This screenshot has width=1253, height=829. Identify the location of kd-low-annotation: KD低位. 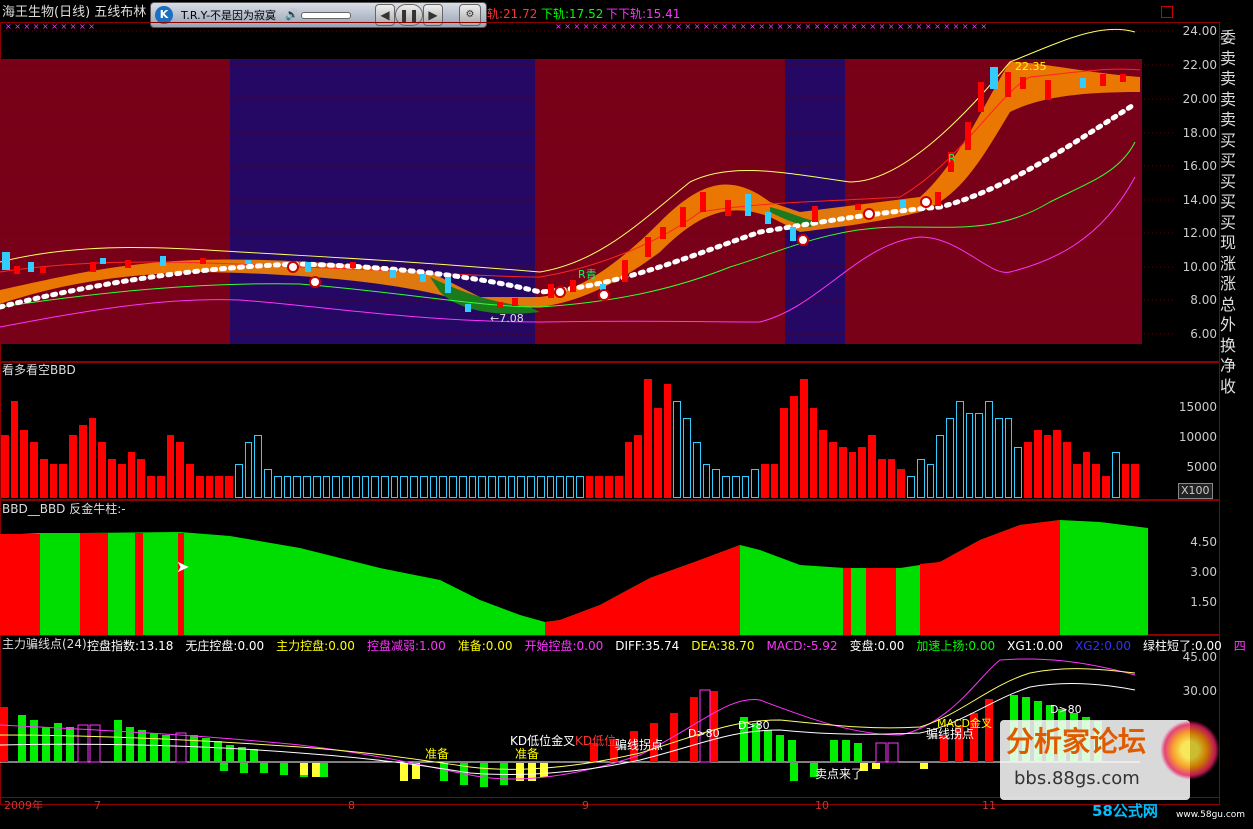
(595, 740).